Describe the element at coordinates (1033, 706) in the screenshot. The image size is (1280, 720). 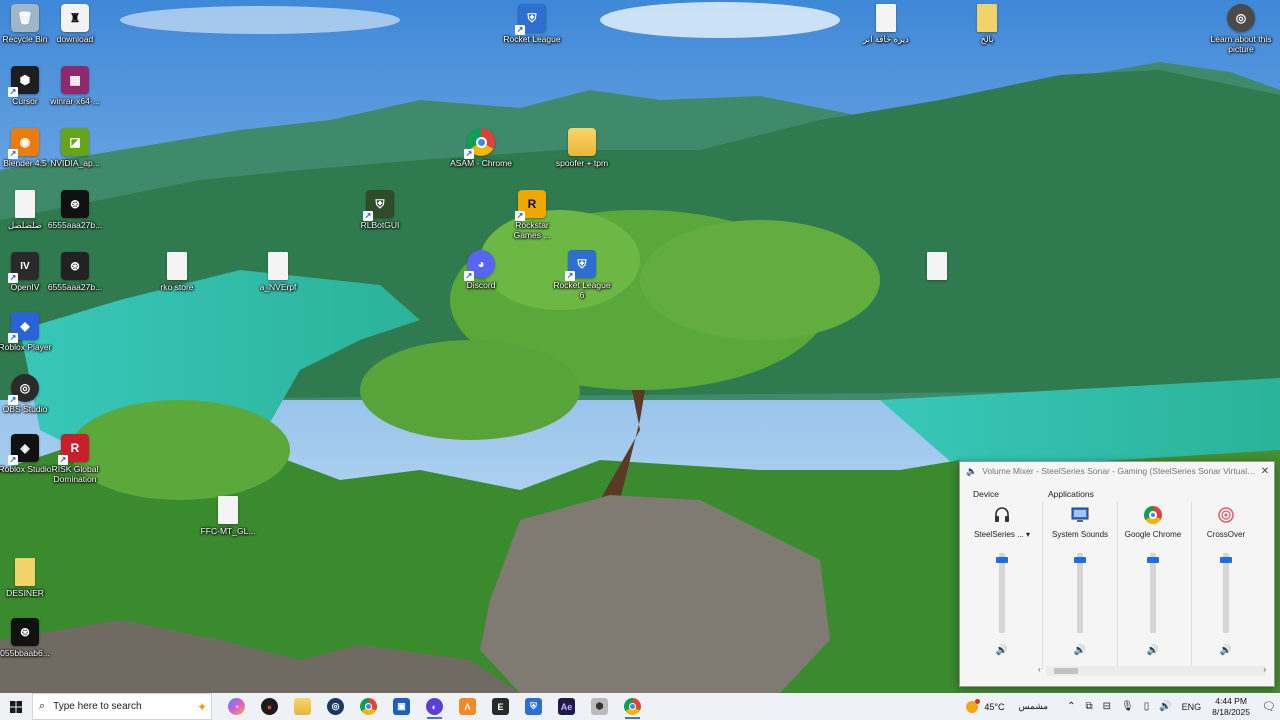
I see `weather-description: مشمس` at that location.